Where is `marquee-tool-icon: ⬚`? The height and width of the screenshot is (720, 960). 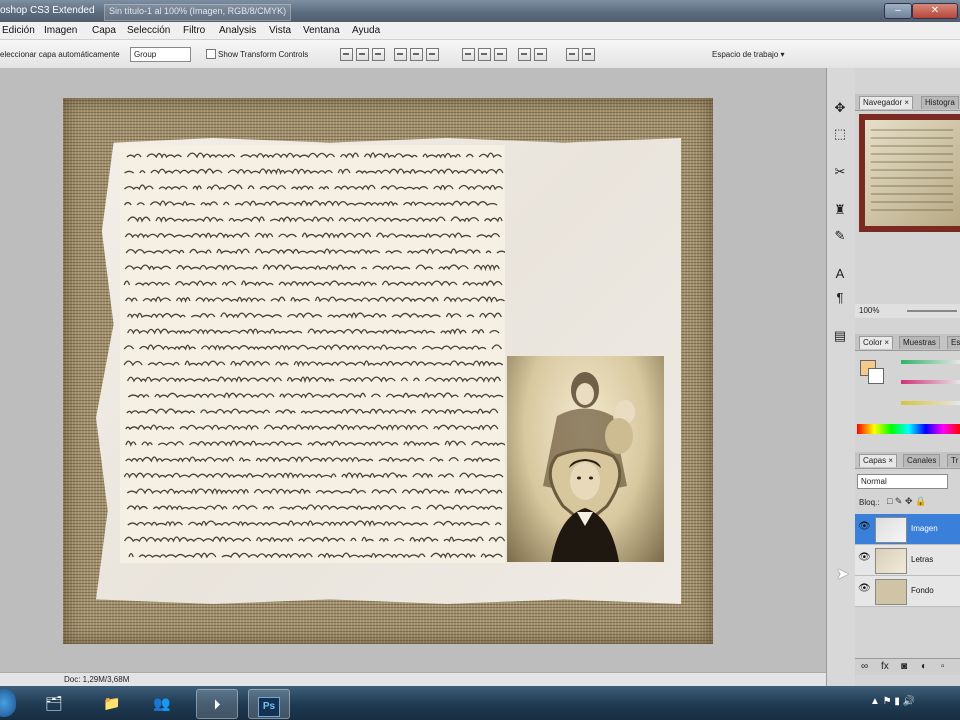
marquee-tool-icon: ⬚ is located at coordinates (840, 134).